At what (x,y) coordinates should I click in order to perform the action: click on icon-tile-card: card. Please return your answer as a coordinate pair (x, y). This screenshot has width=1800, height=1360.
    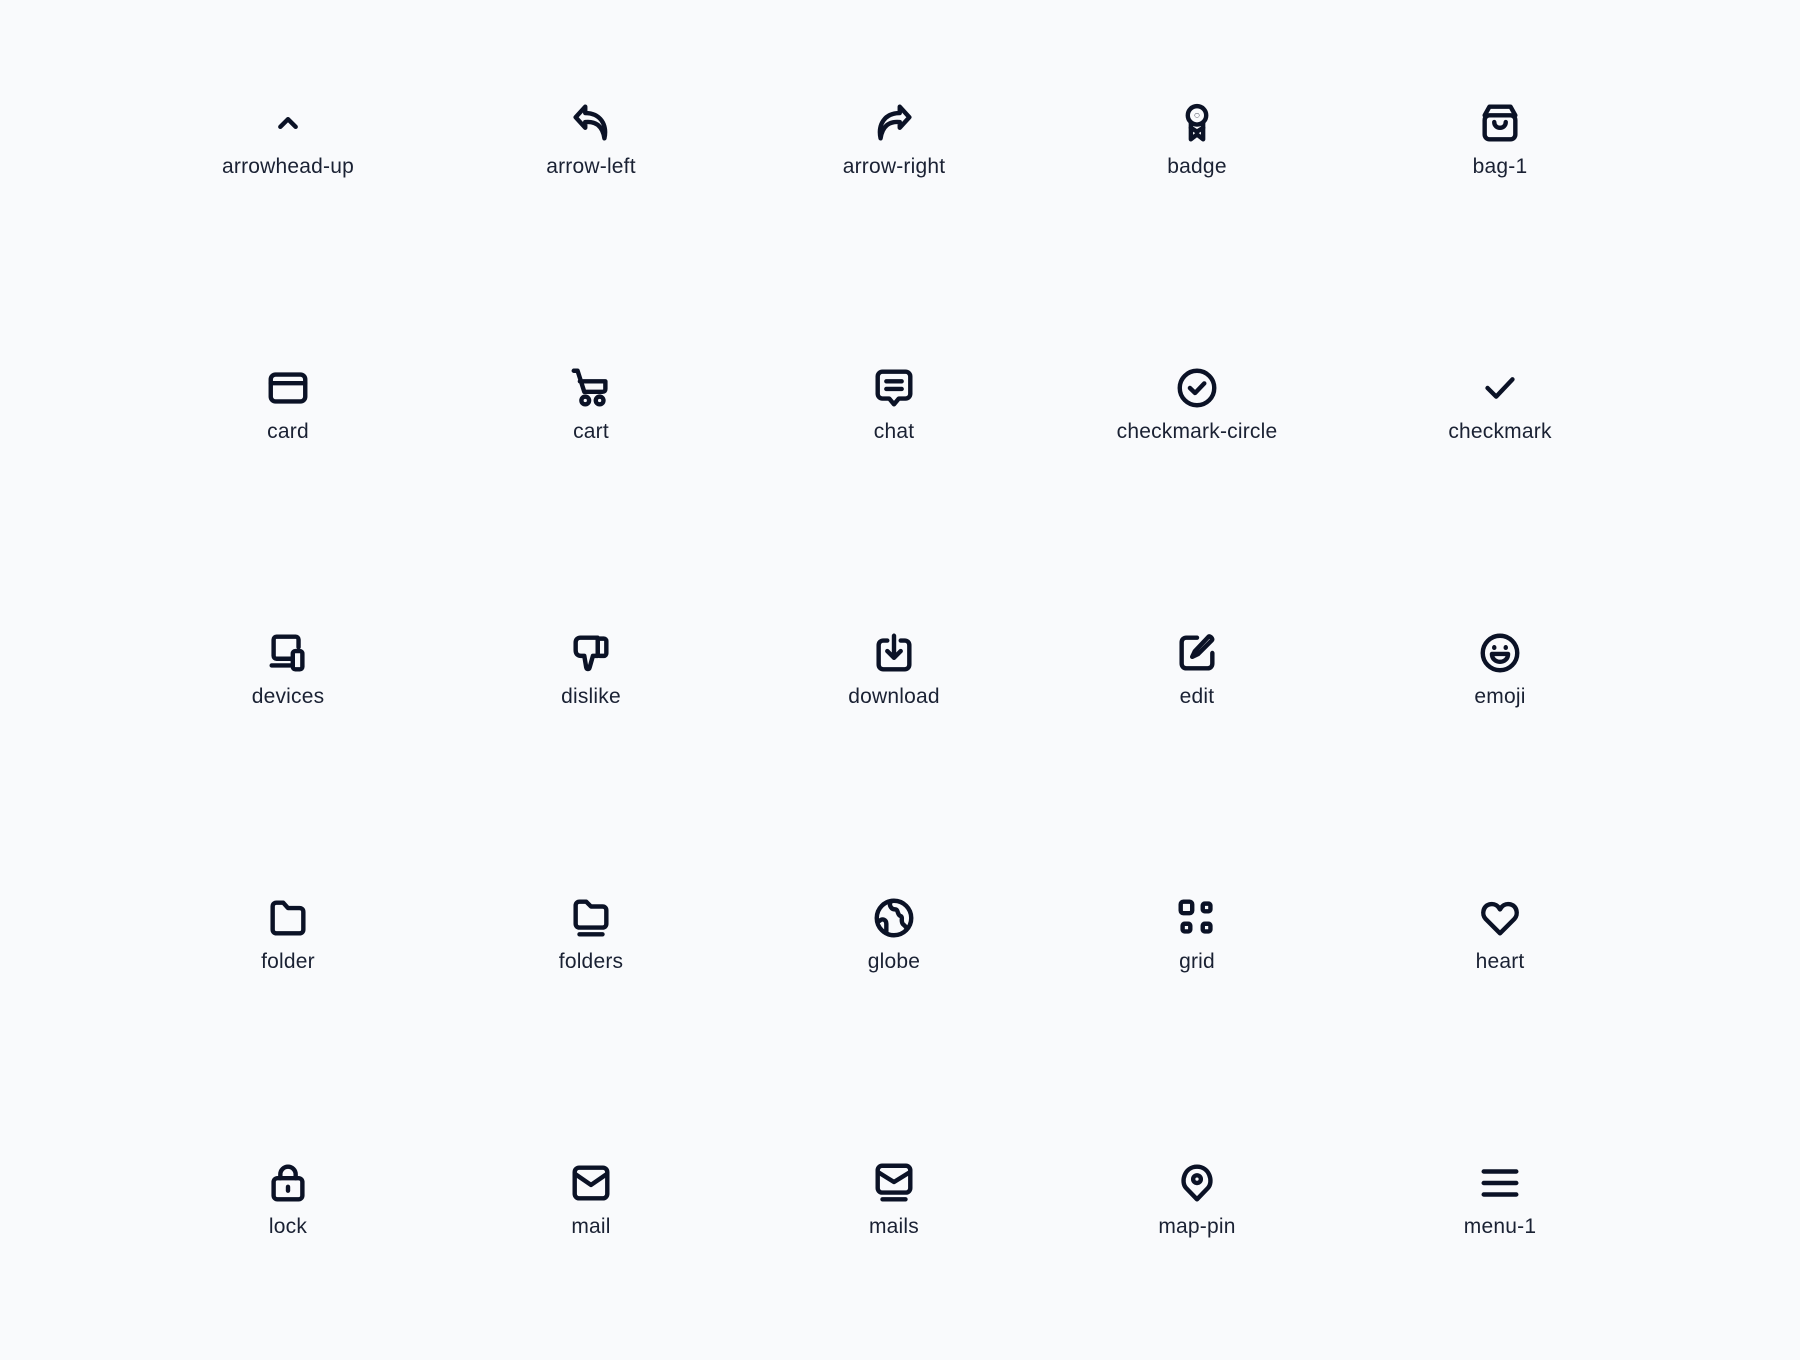
    Looking at the image, I should click on (288, 420).